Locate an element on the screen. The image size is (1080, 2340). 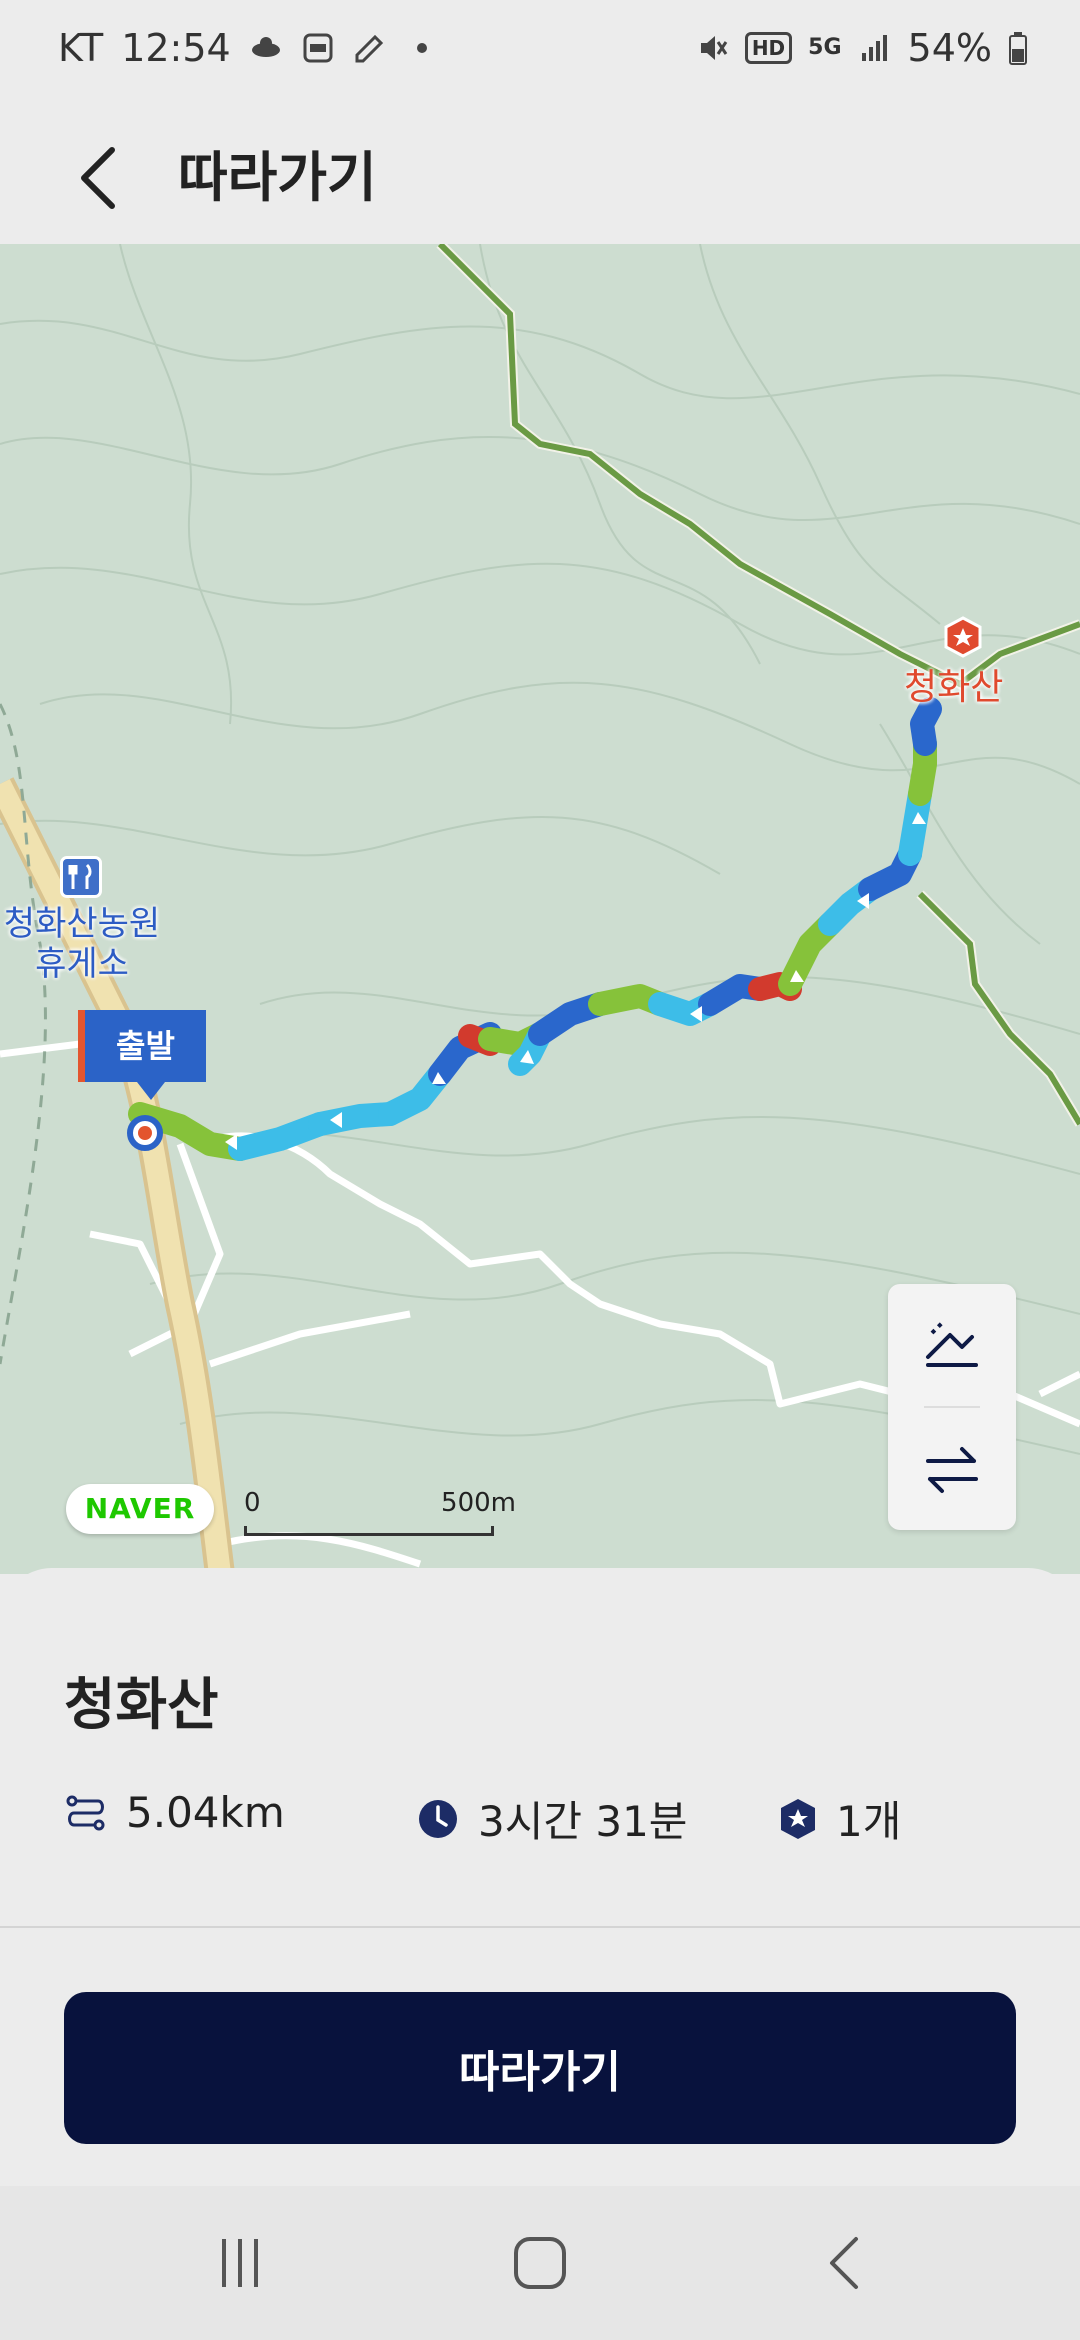
course-name: 청화산 is located at coordinates (141, 1705).